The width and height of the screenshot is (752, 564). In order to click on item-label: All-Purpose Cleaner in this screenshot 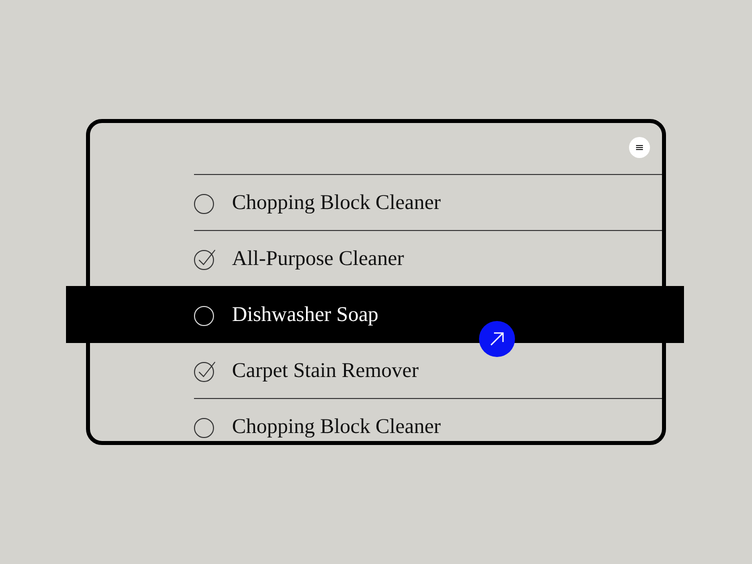, I will do `click(318, 258)`.